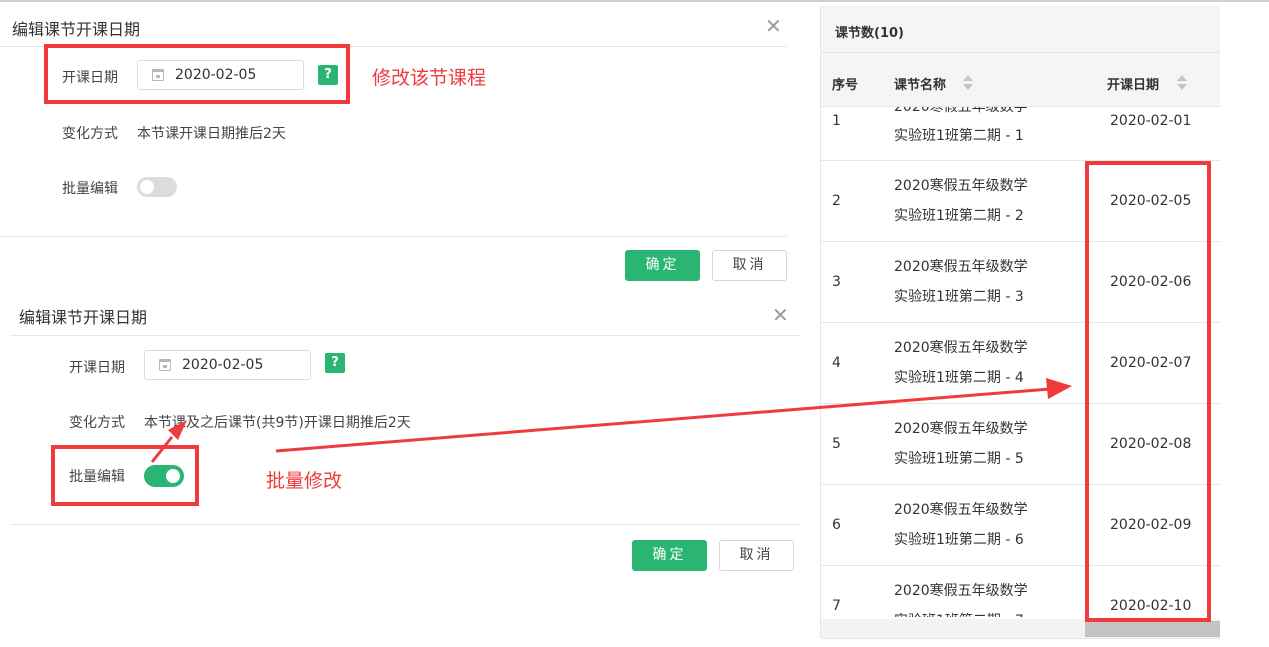 Image resolution: width=1269 pixels, height=647 pixels. I want to click on arrow-to-dates-line, so click(663, 420).